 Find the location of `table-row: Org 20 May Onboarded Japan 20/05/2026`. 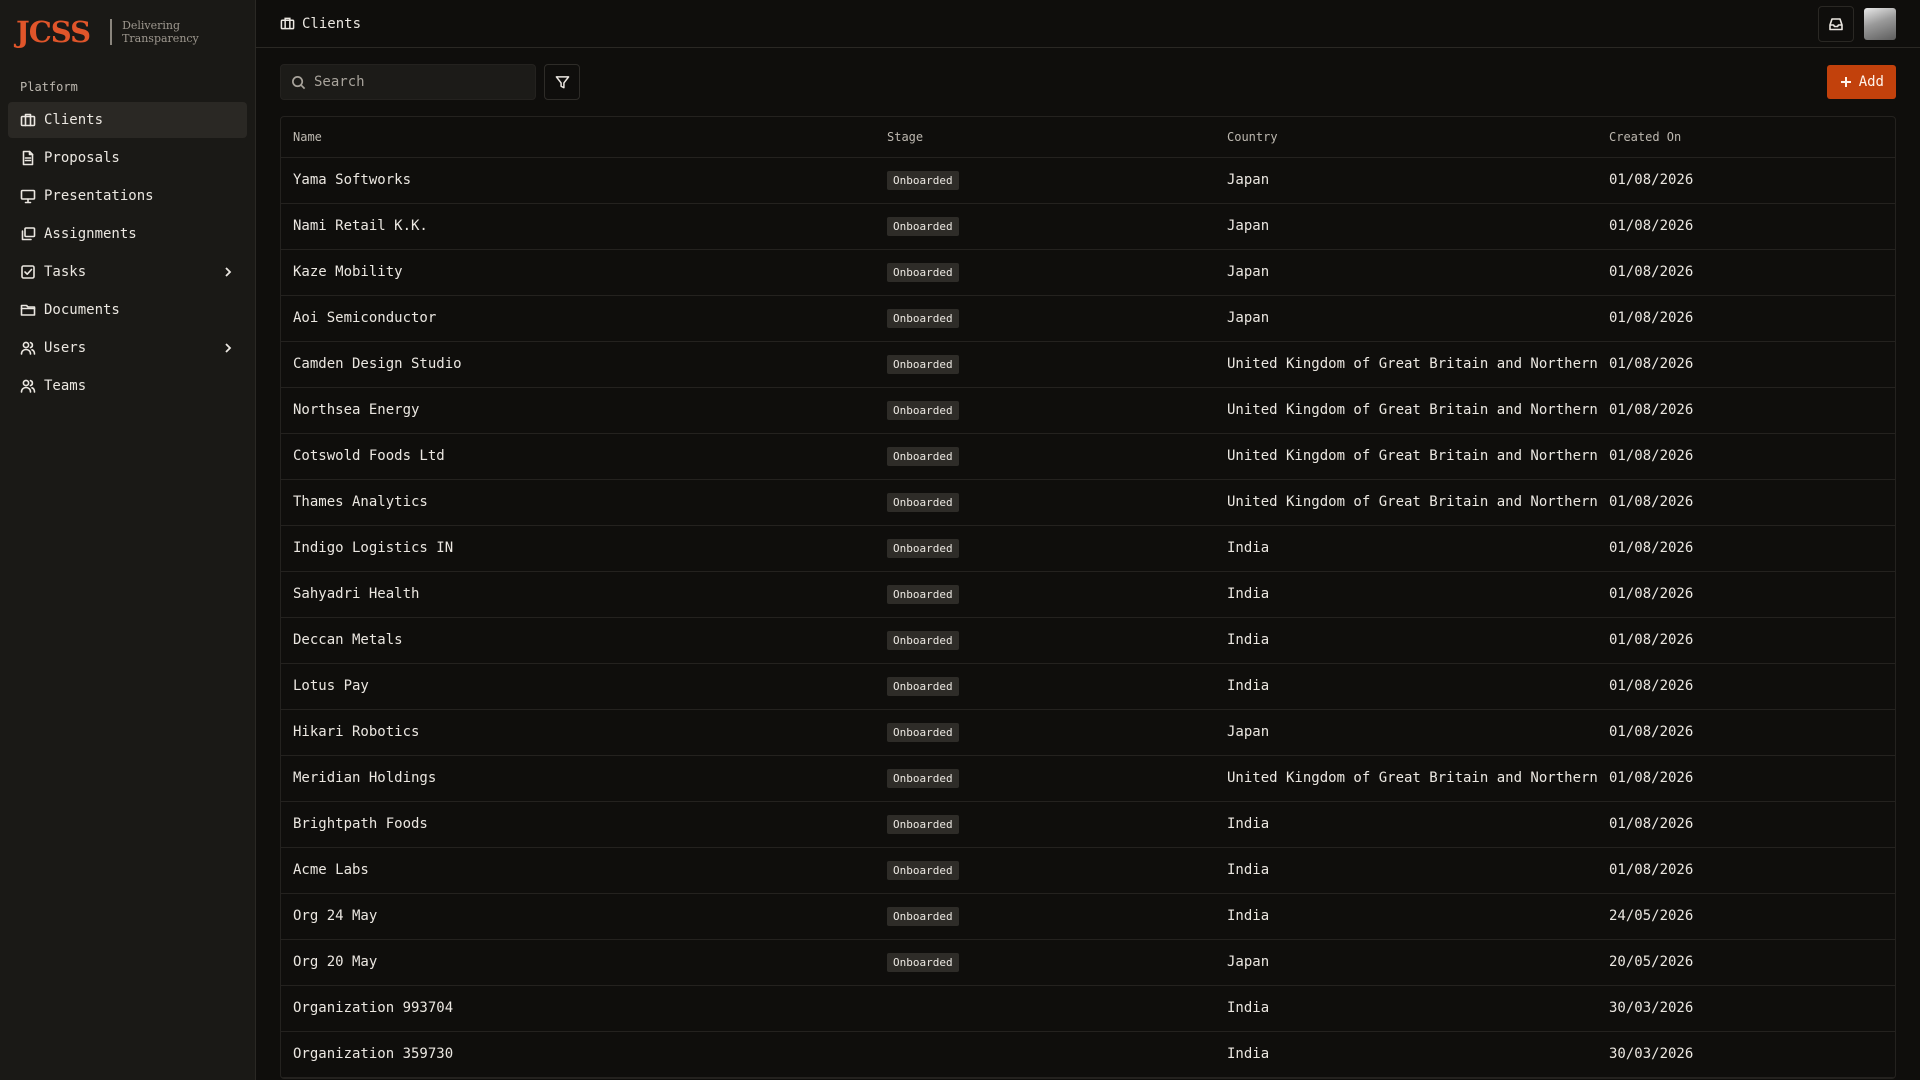

table-row: Org 20 May Onboarded Japan 20/05/2026 is located at coordinates (1088, 962).